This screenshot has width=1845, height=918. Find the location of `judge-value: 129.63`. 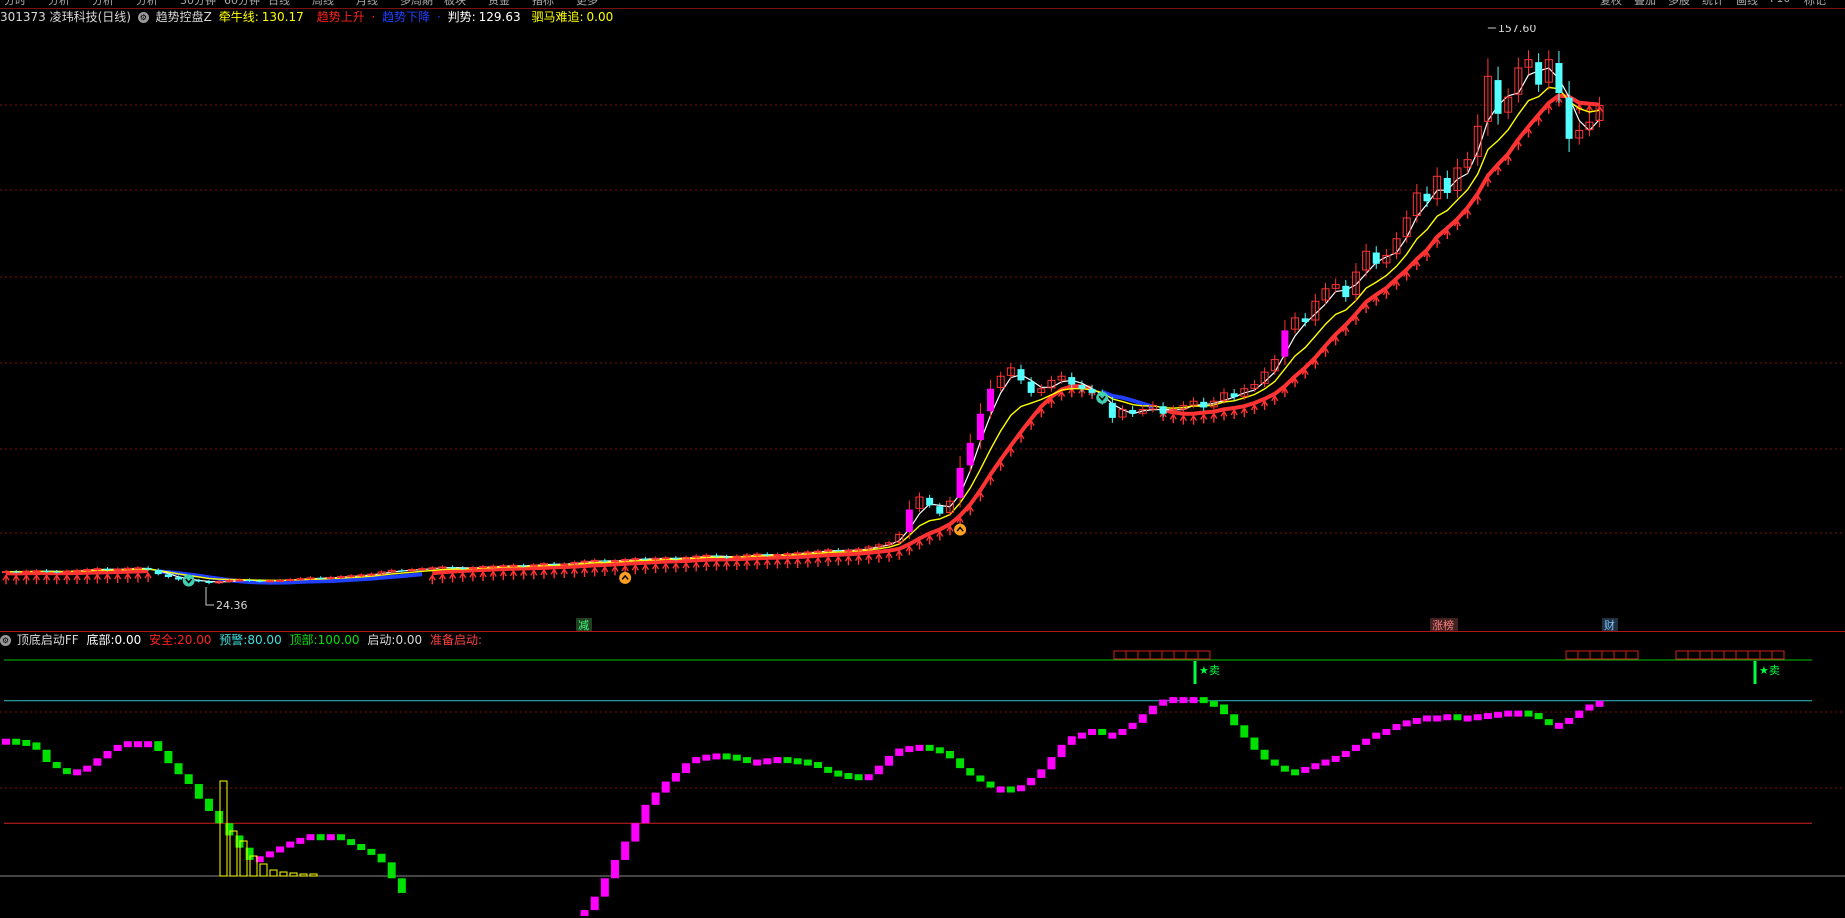

judge-value: 129.63 is located at coordinates (499, 17).